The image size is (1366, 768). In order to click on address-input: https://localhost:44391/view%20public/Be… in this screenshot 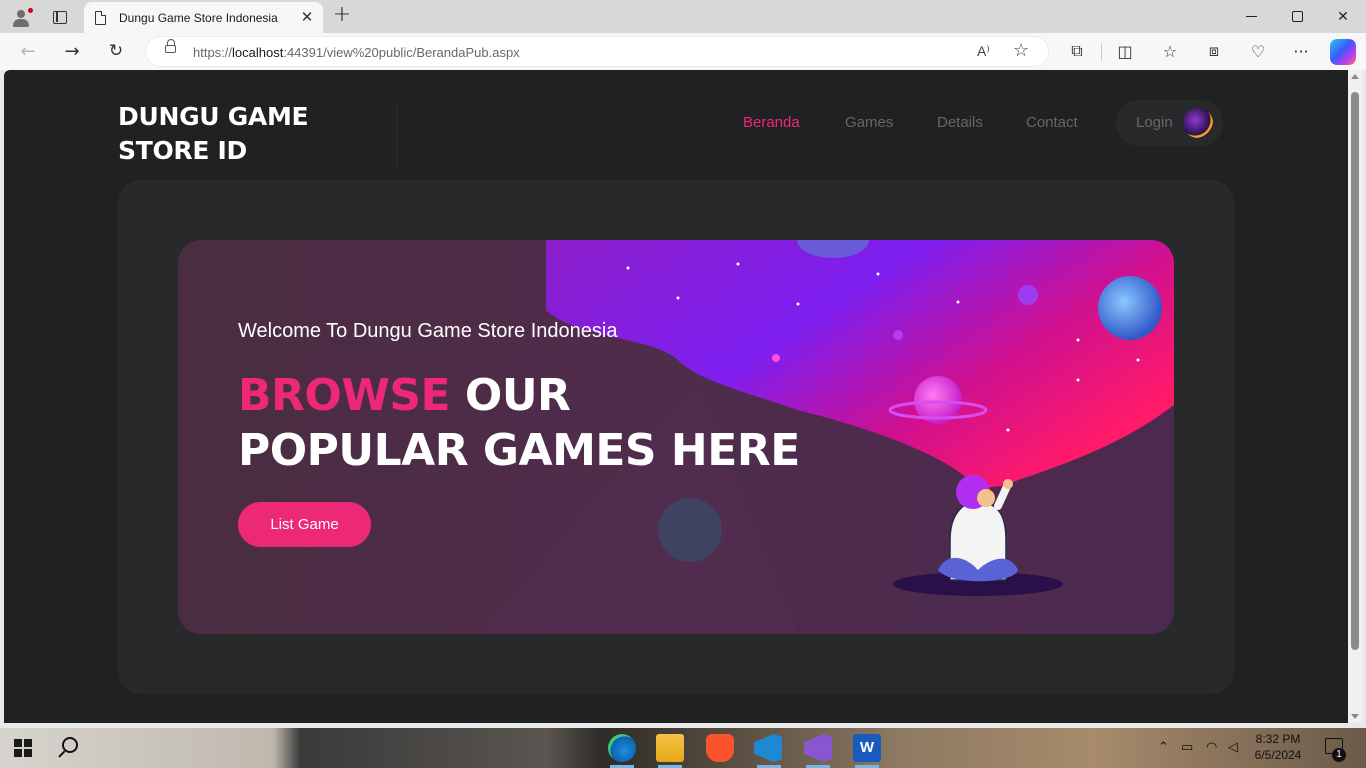, I will do `click(597, 51)`.